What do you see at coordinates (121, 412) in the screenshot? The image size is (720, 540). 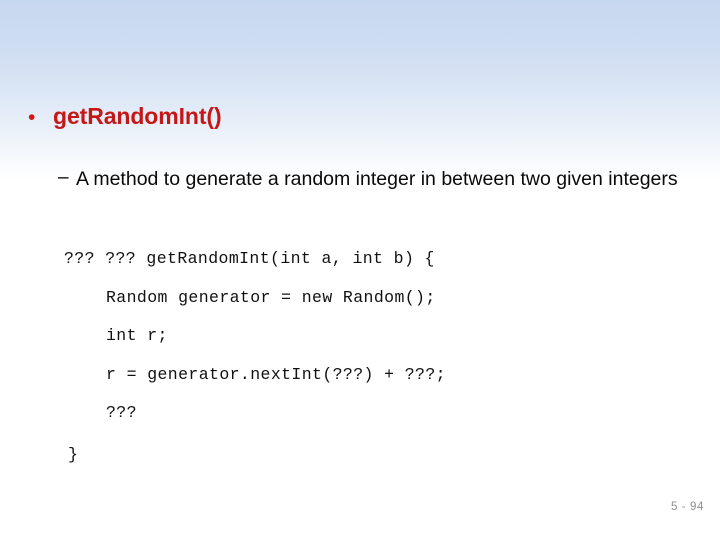 I see `code-line-placeholder: ???` at bounding box center [121, 412].